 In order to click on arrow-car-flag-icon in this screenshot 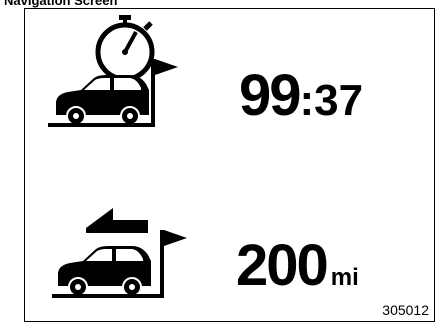, I will do `click(120, 252)`.